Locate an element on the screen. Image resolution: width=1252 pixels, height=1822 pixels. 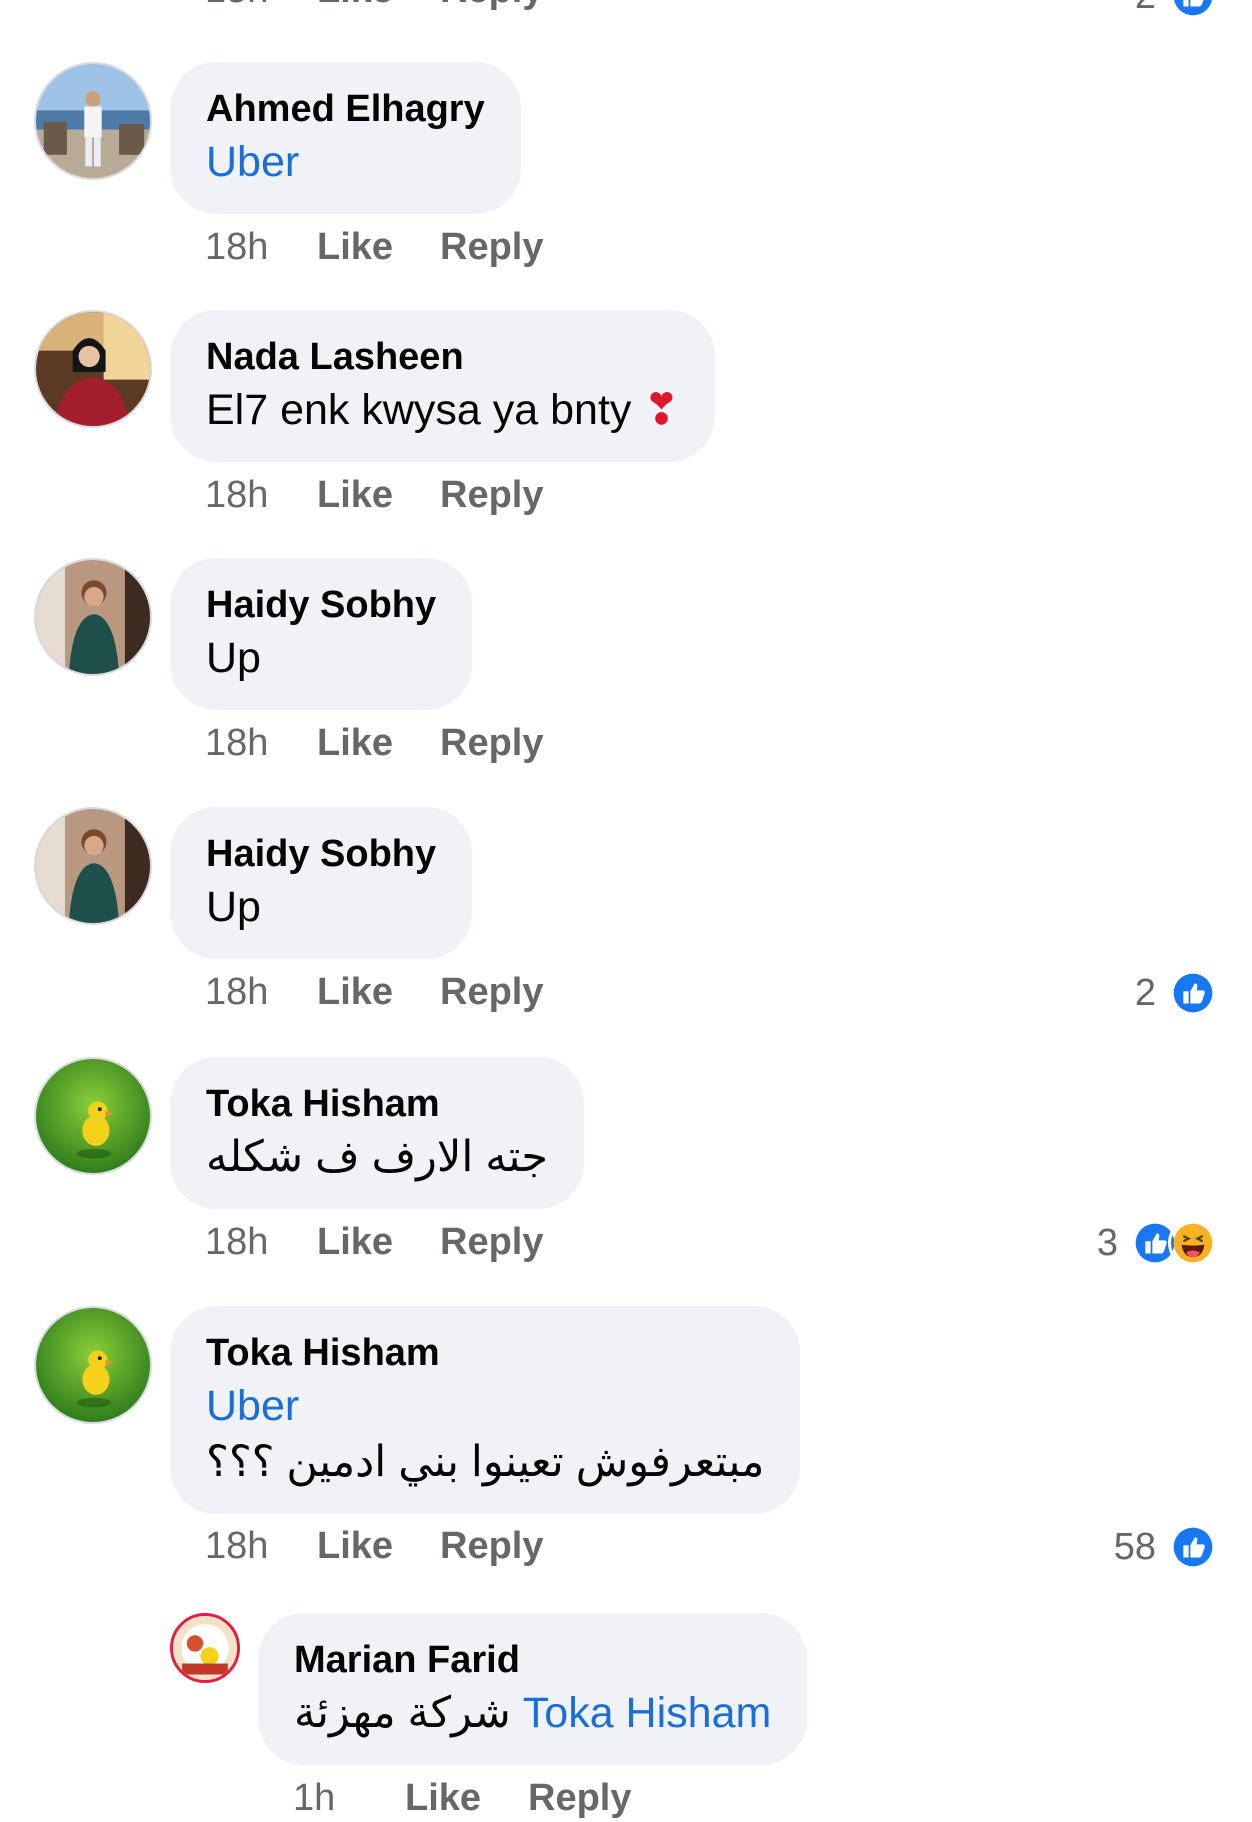
mention-link: Toka Hisham is located at coordinates (647, 1713).